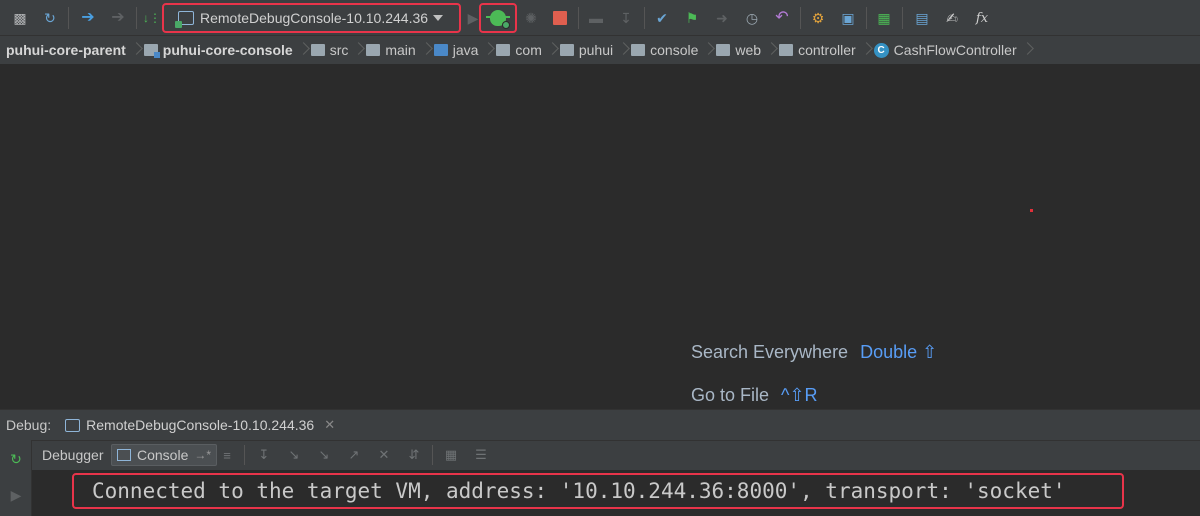  What do you see at coordinates (952, 18) in the screenshot?
I see `puzzle-icon: ✍` at bounding box center [952, 18].